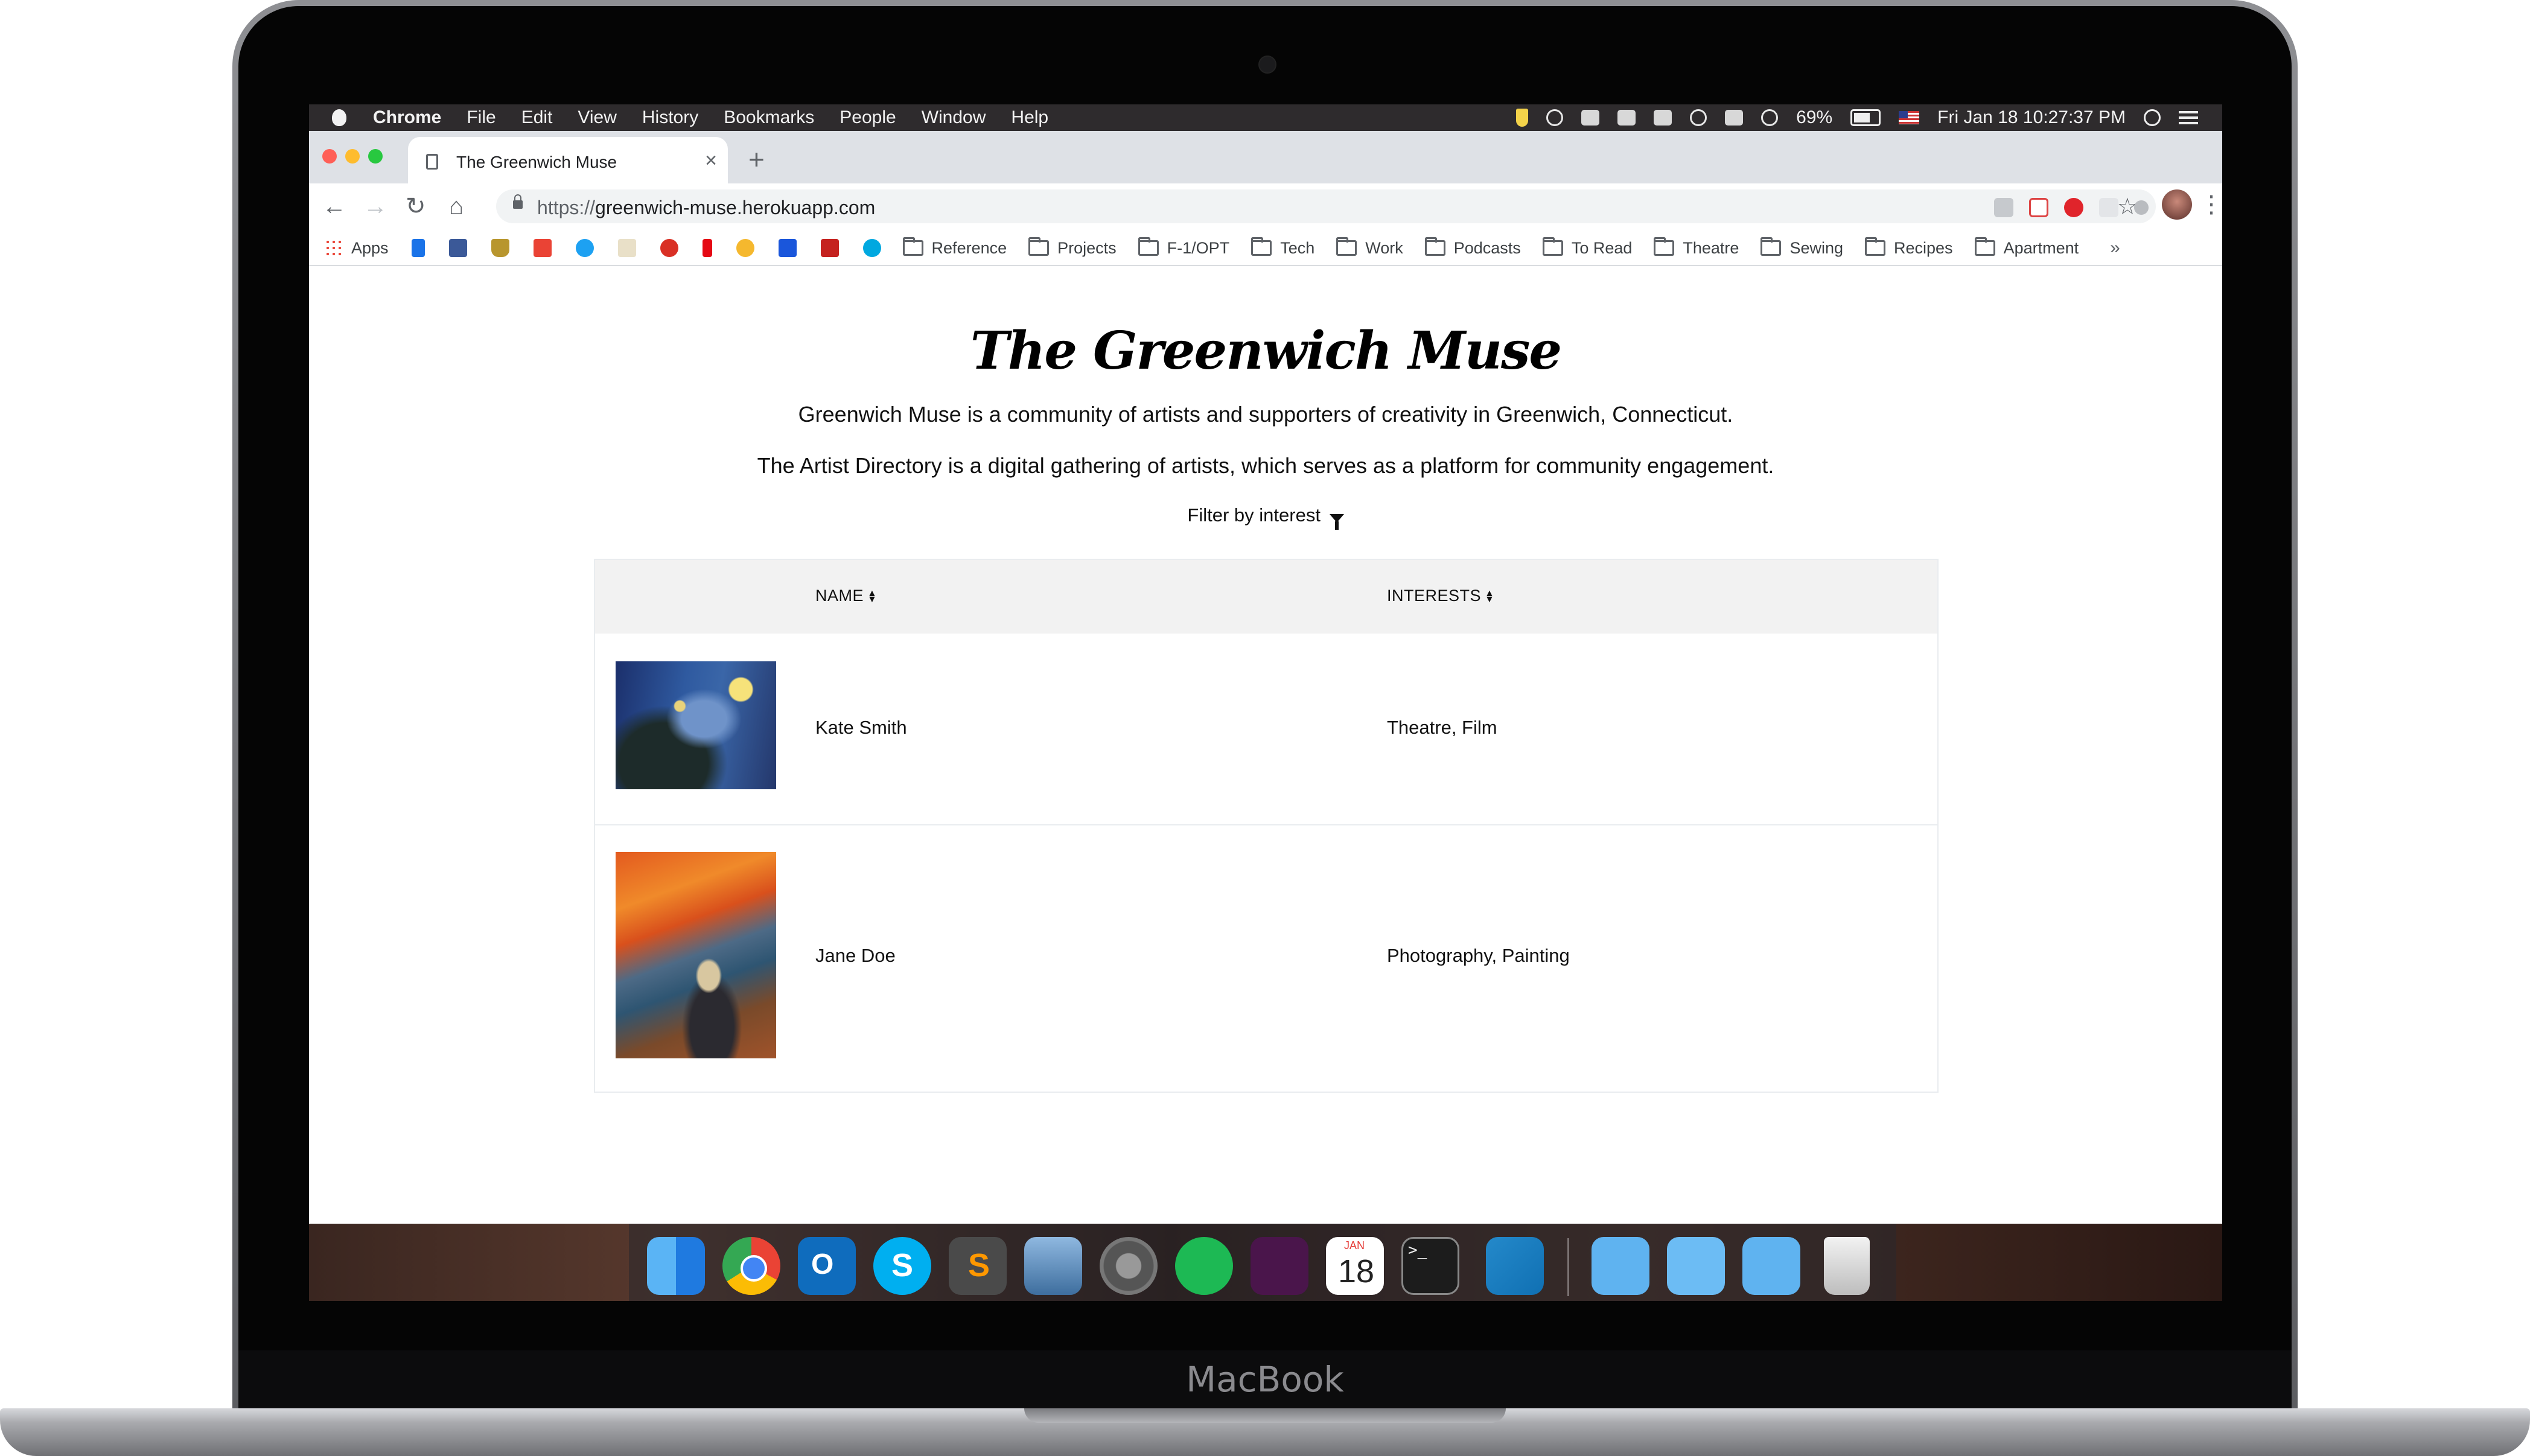  I want to click on chrome-icon, so click(751, 1266).